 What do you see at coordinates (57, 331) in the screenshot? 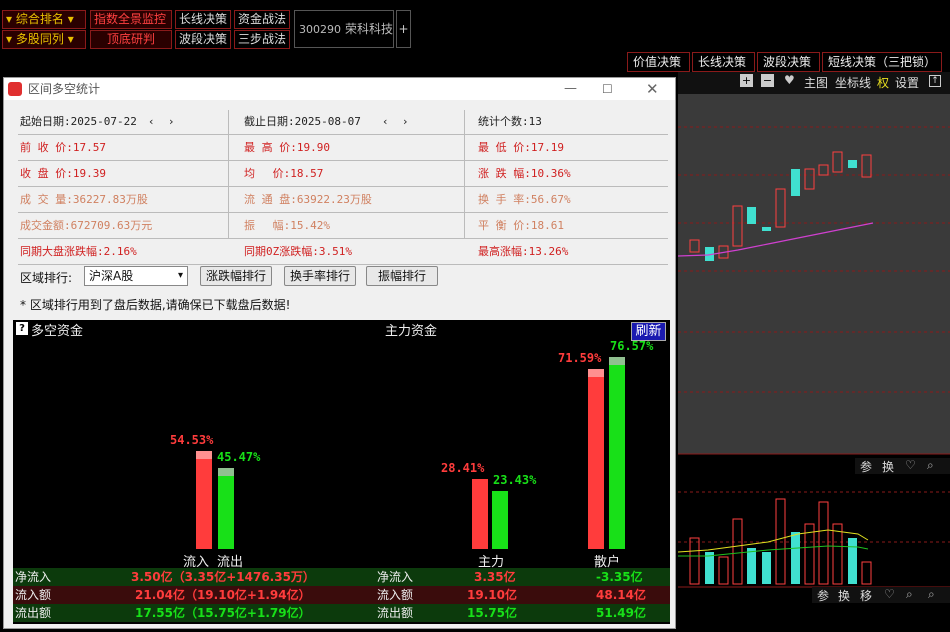
I see `panel-title-left: 多空资金` at bounding box center [57, 331].